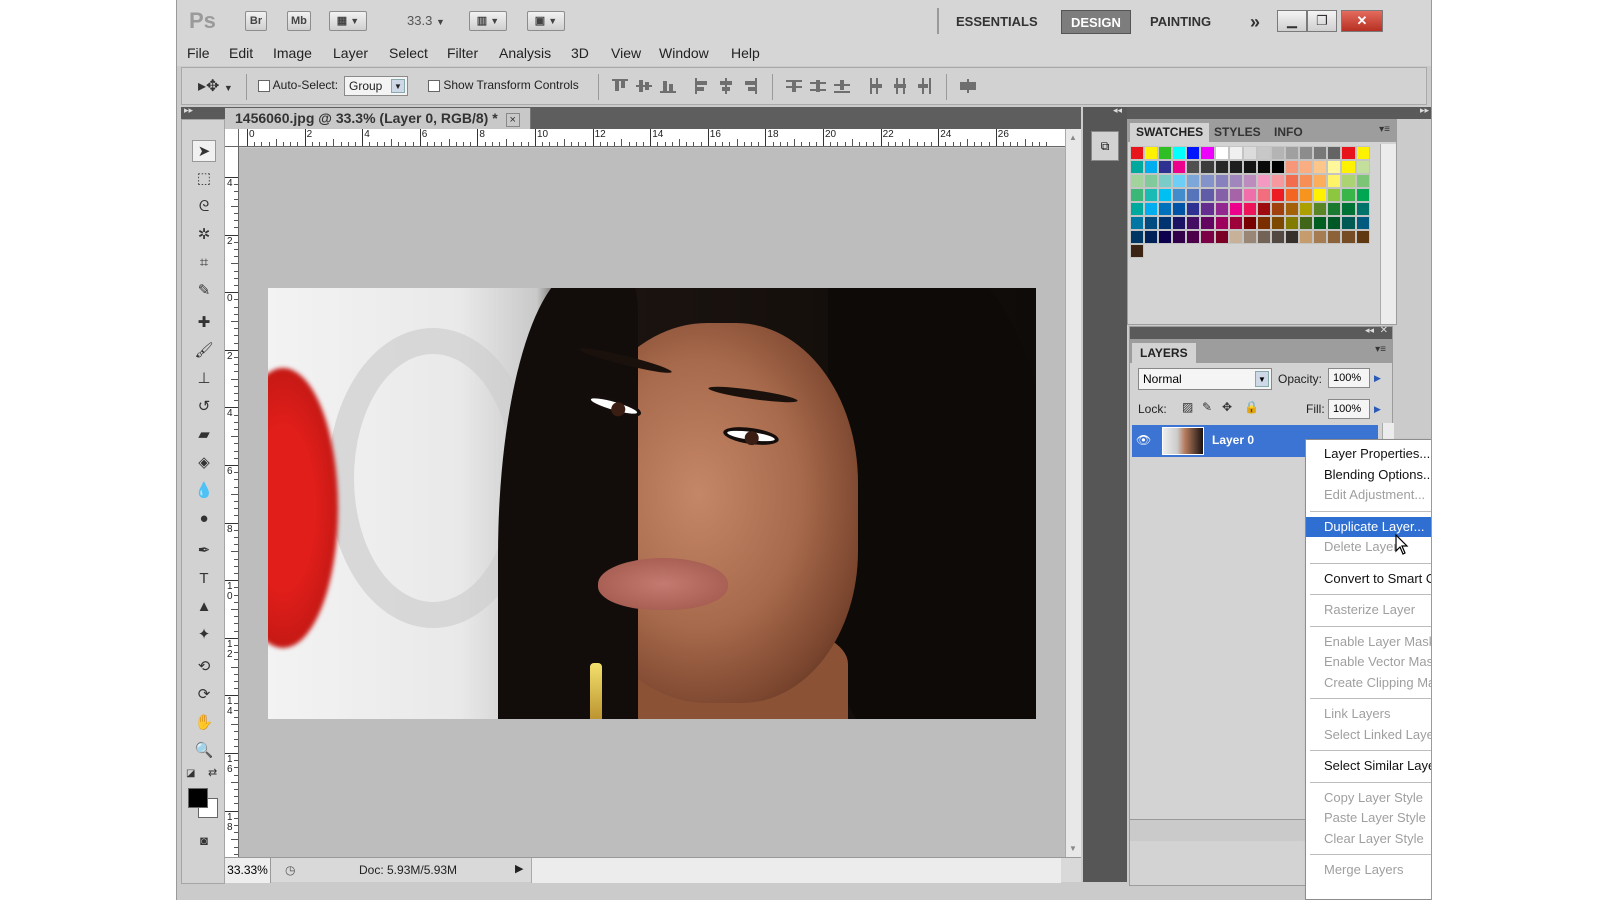  Describe the element at coordinates (519, 868) in the screenshot. I see `status-menu-arrow-icon: ▶` at that location.